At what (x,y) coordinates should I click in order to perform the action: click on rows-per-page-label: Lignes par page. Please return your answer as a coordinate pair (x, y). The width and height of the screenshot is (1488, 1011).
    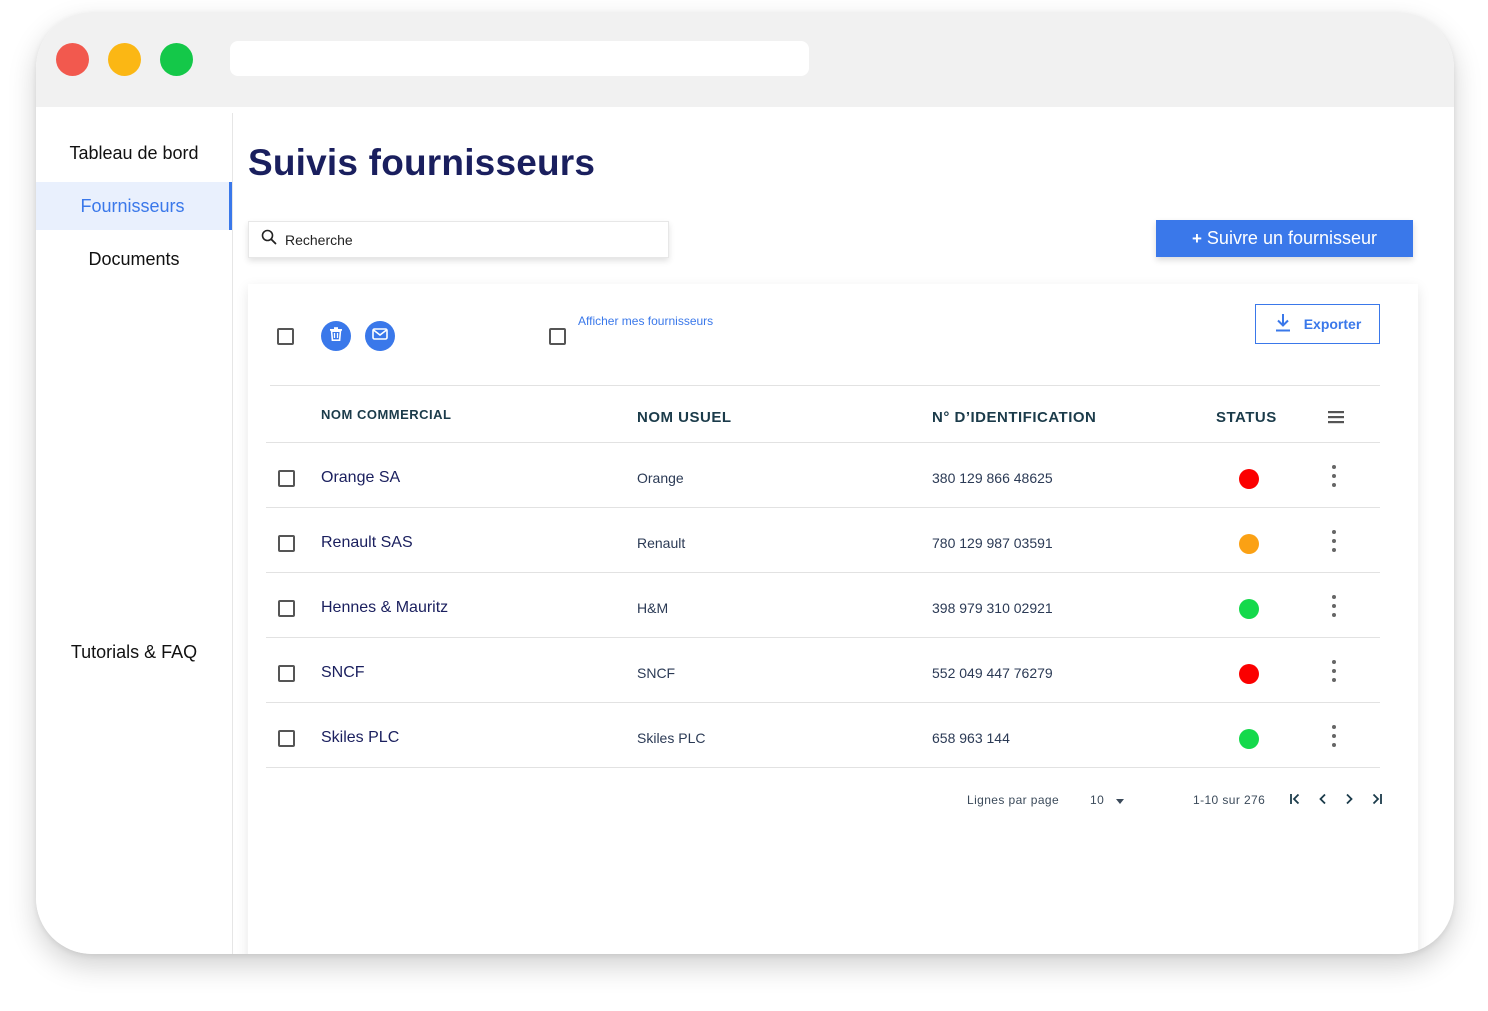
    Looking at the image, I should click on (1013, 800).